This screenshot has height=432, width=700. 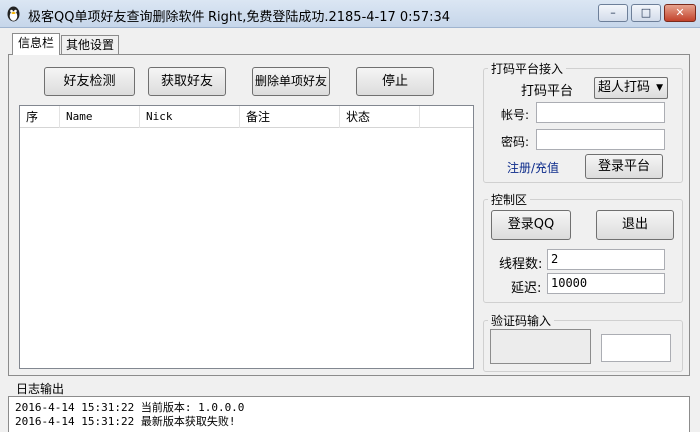 What do you see at coordinates (100, 117) in the screenshot?
I see `column-header-name: Name` at bounding box center [100, 117].